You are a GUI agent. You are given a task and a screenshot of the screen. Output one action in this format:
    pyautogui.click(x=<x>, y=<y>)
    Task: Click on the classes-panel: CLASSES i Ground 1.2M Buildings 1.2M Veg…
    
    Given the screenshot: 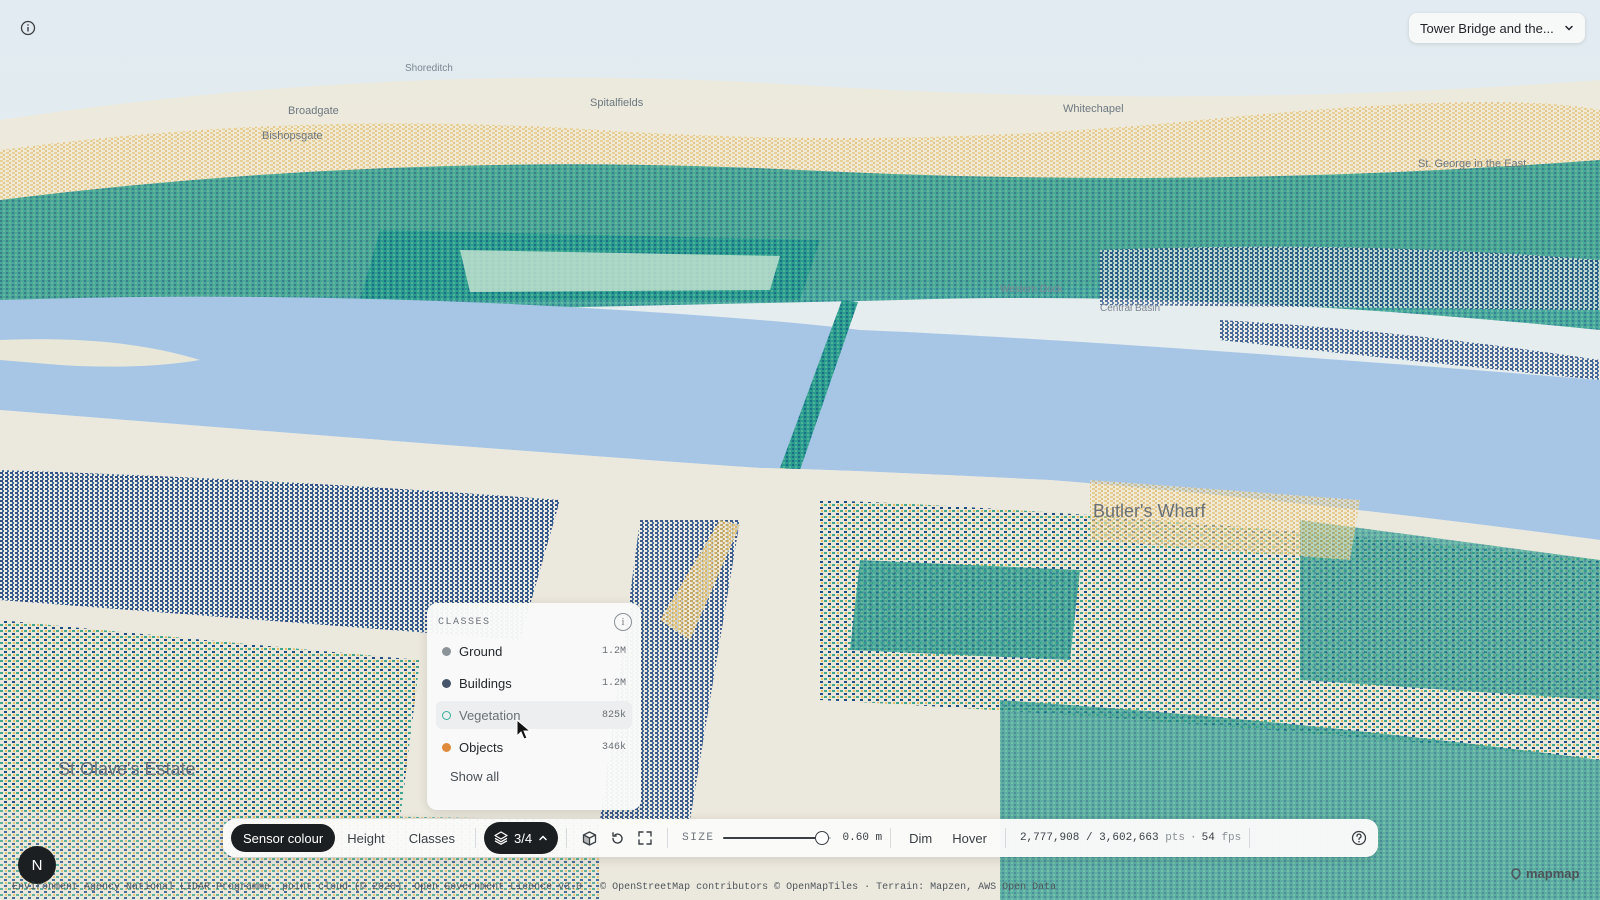 What is the action you would take?
    pyautogui.click(x=534, y=706)
    